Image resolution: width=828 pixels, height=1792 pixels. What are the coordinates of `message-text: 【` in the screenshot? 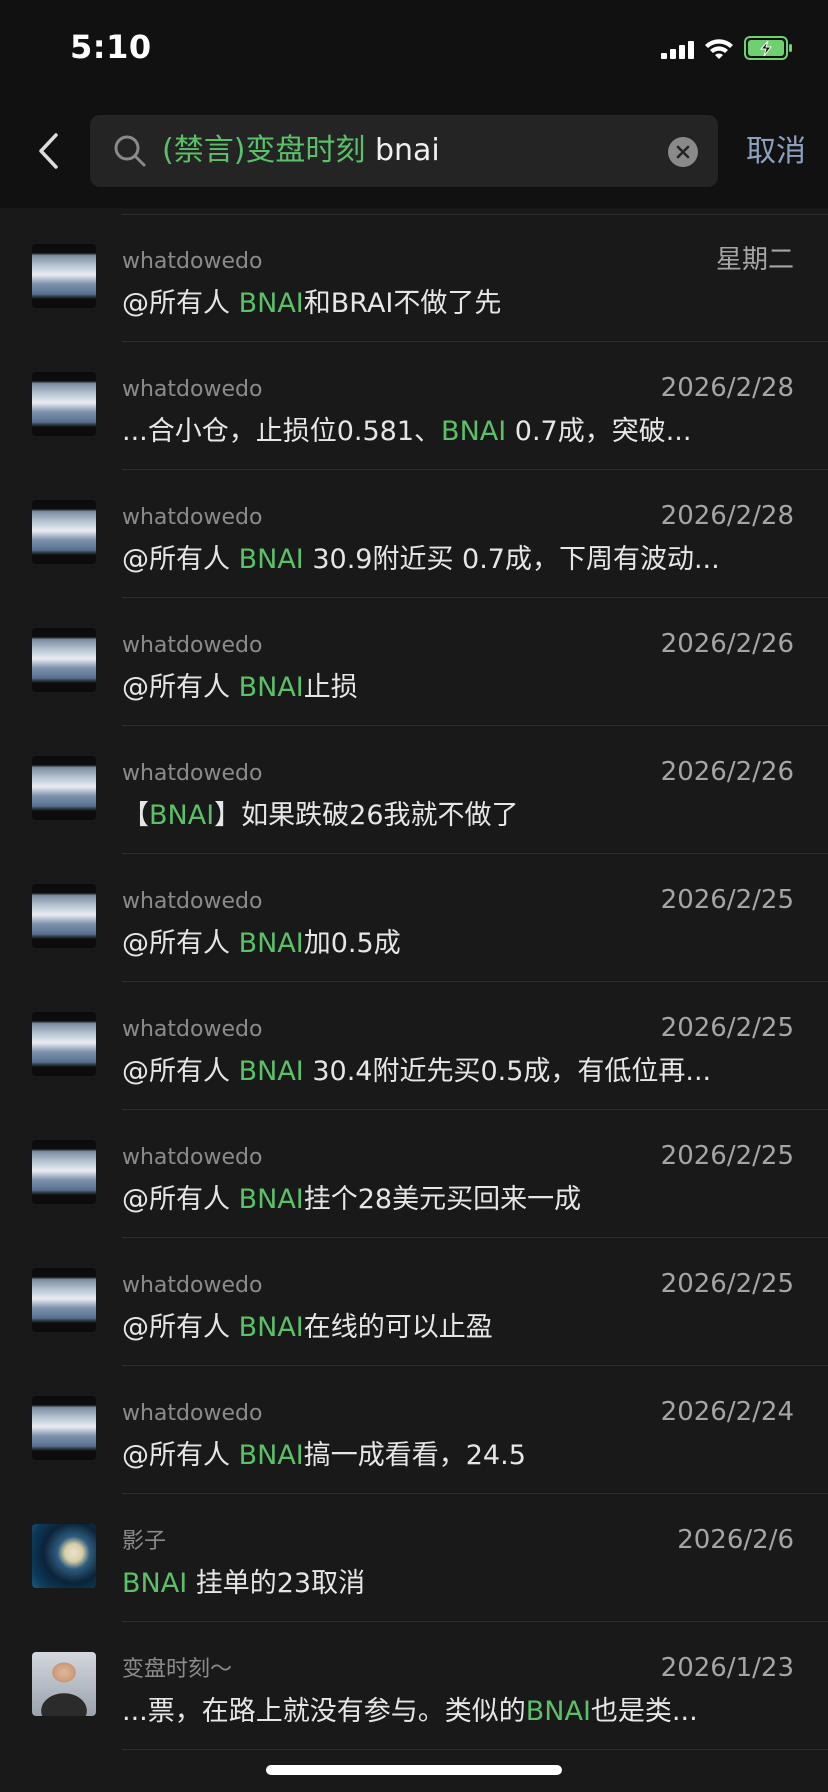 It's located at (135, 815).